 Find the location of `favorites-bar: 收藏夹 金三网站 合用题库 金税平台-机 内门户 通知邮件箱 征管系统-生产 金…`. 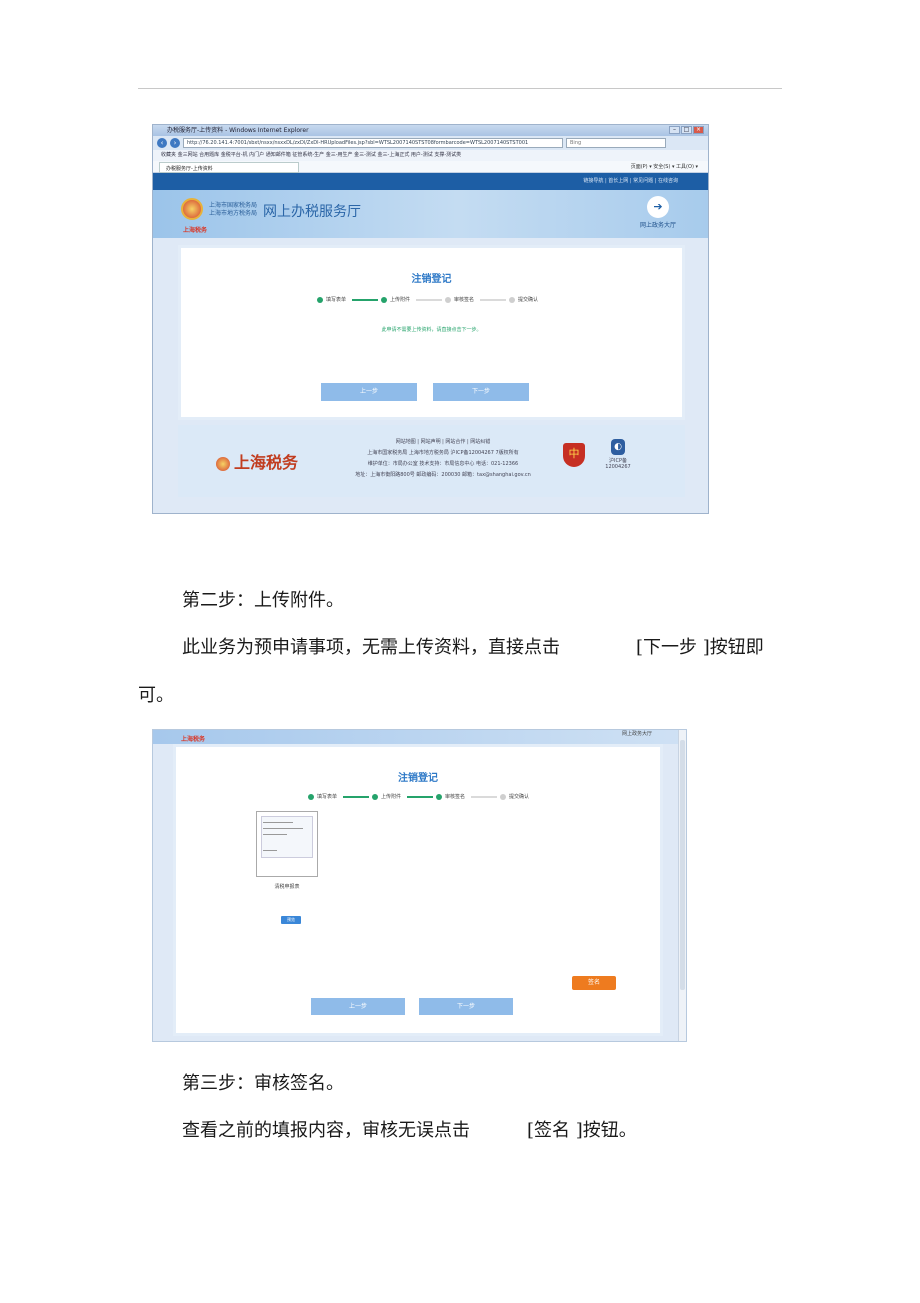

favorites-bar: 收藏夹 金三网站 合用题库 金税平台-机 内门户 通知邮件箱 征管系统-生产 金… is located at coordinates (430, 155).